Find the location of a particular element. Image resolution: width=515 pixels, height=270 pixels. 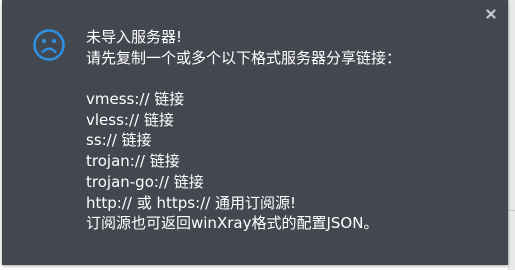

sad-face-icon is located at coordinates (49, 45).